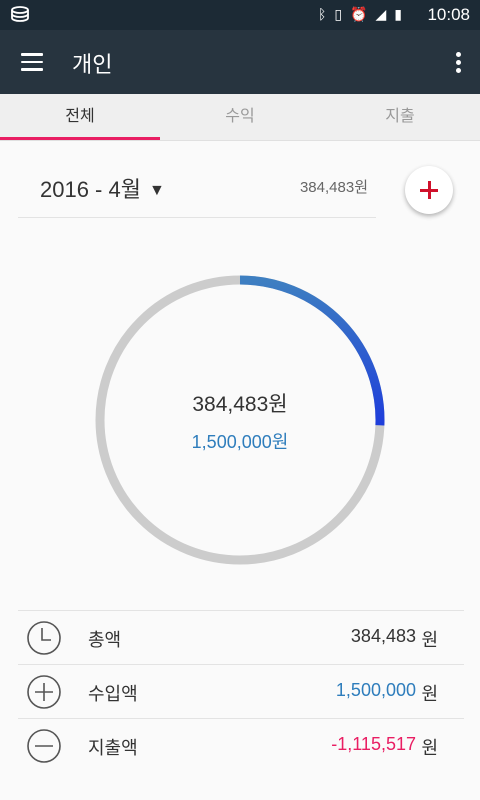 Image resolution: width=480 pixels, height=800 pixels. What do you see at coordinates (398, 15) in the screenshot?
I see `battery-icon: ▮` at bounding box center [398, 15].